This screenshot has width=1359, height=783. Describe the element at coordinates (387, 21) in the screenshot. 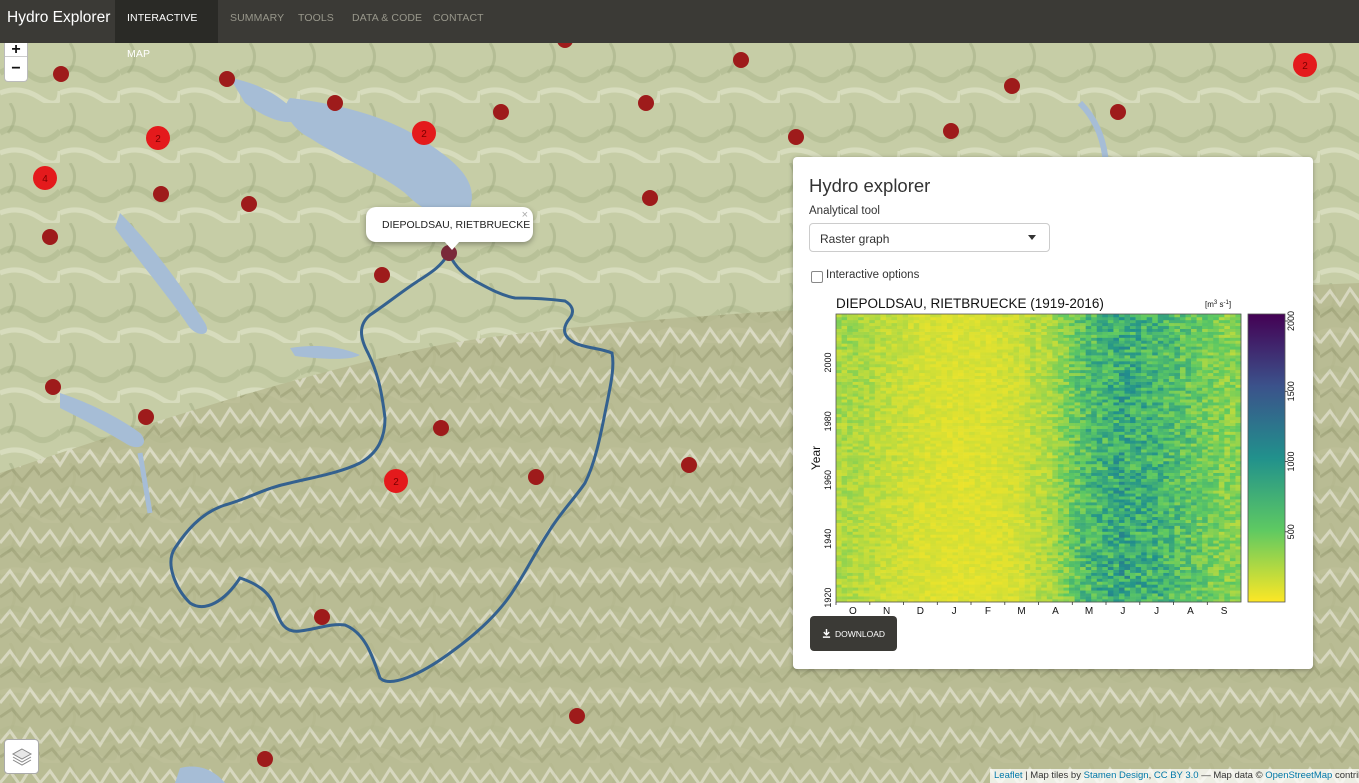

I see `nav-data-code: DATA & CODE` at that location.